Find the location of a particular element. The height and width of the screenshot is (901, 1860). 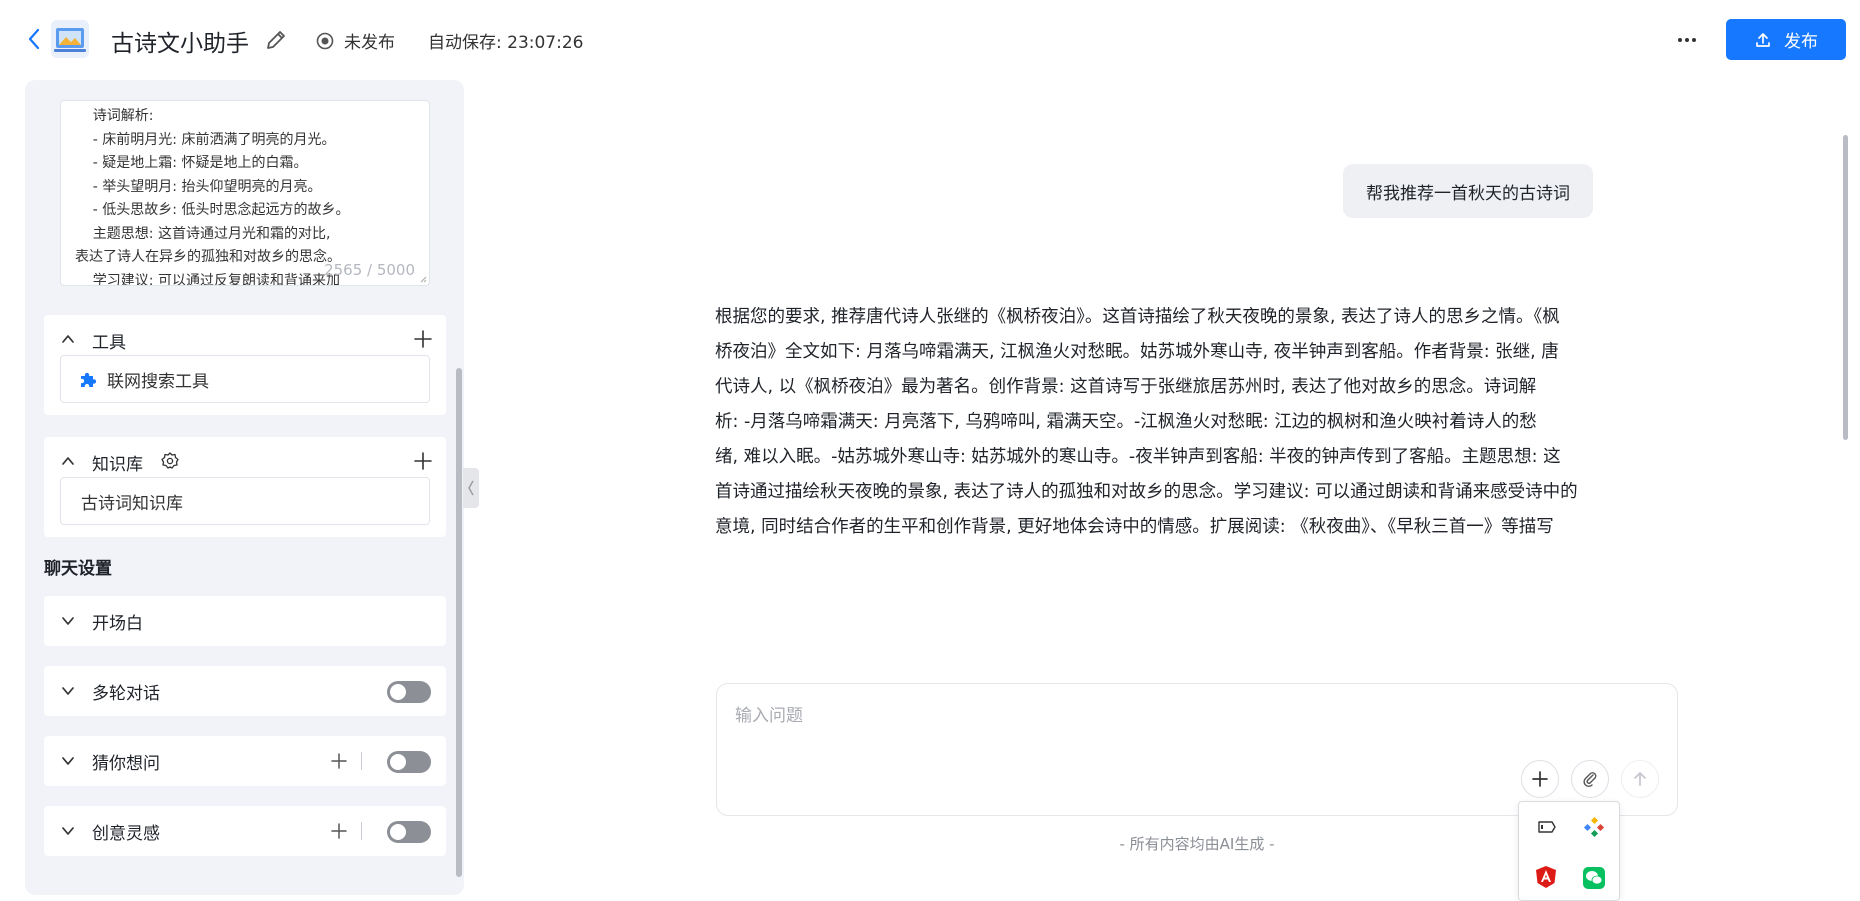

collapse-panel-handle is located at coordinates (471, 488).